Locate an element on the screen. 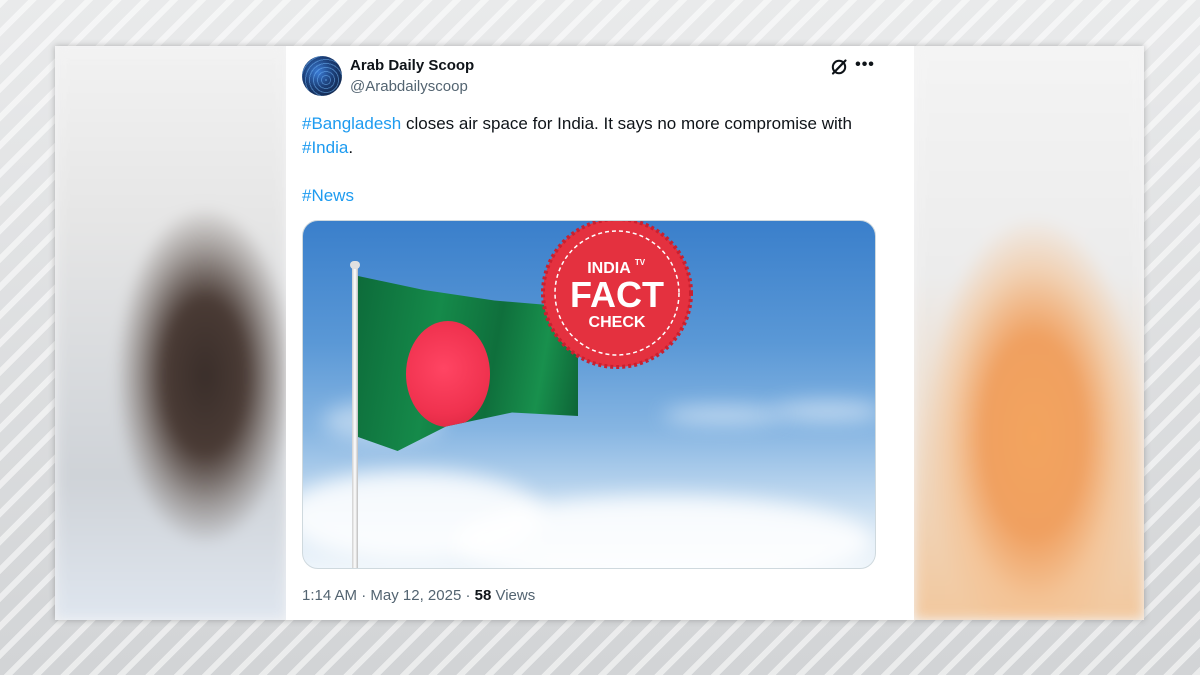  grok-icon is located at coordinates (839, 67).